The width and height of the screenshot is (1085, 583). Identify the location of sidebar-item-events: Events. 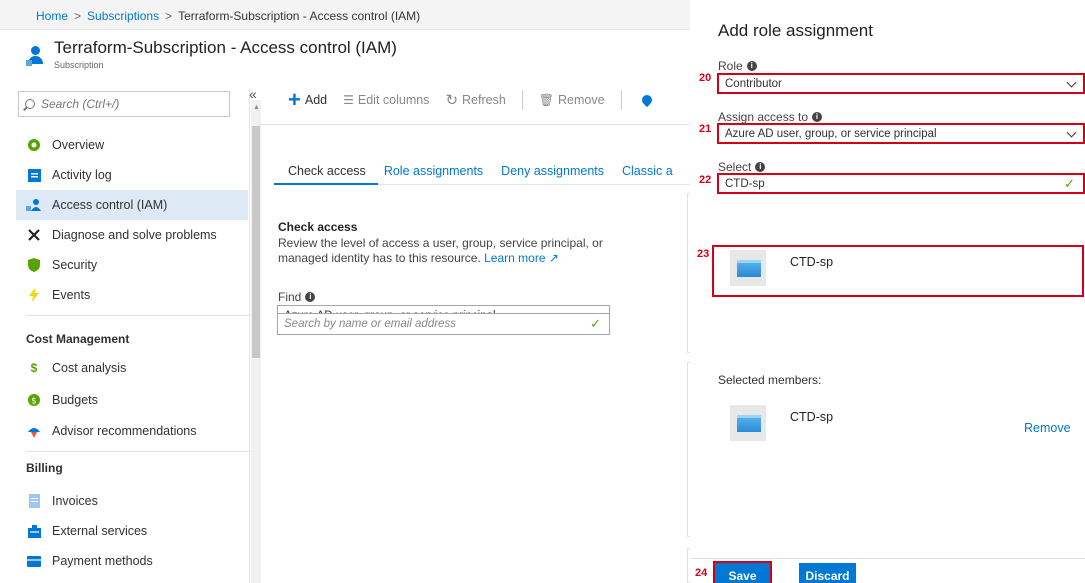
(132, 295).